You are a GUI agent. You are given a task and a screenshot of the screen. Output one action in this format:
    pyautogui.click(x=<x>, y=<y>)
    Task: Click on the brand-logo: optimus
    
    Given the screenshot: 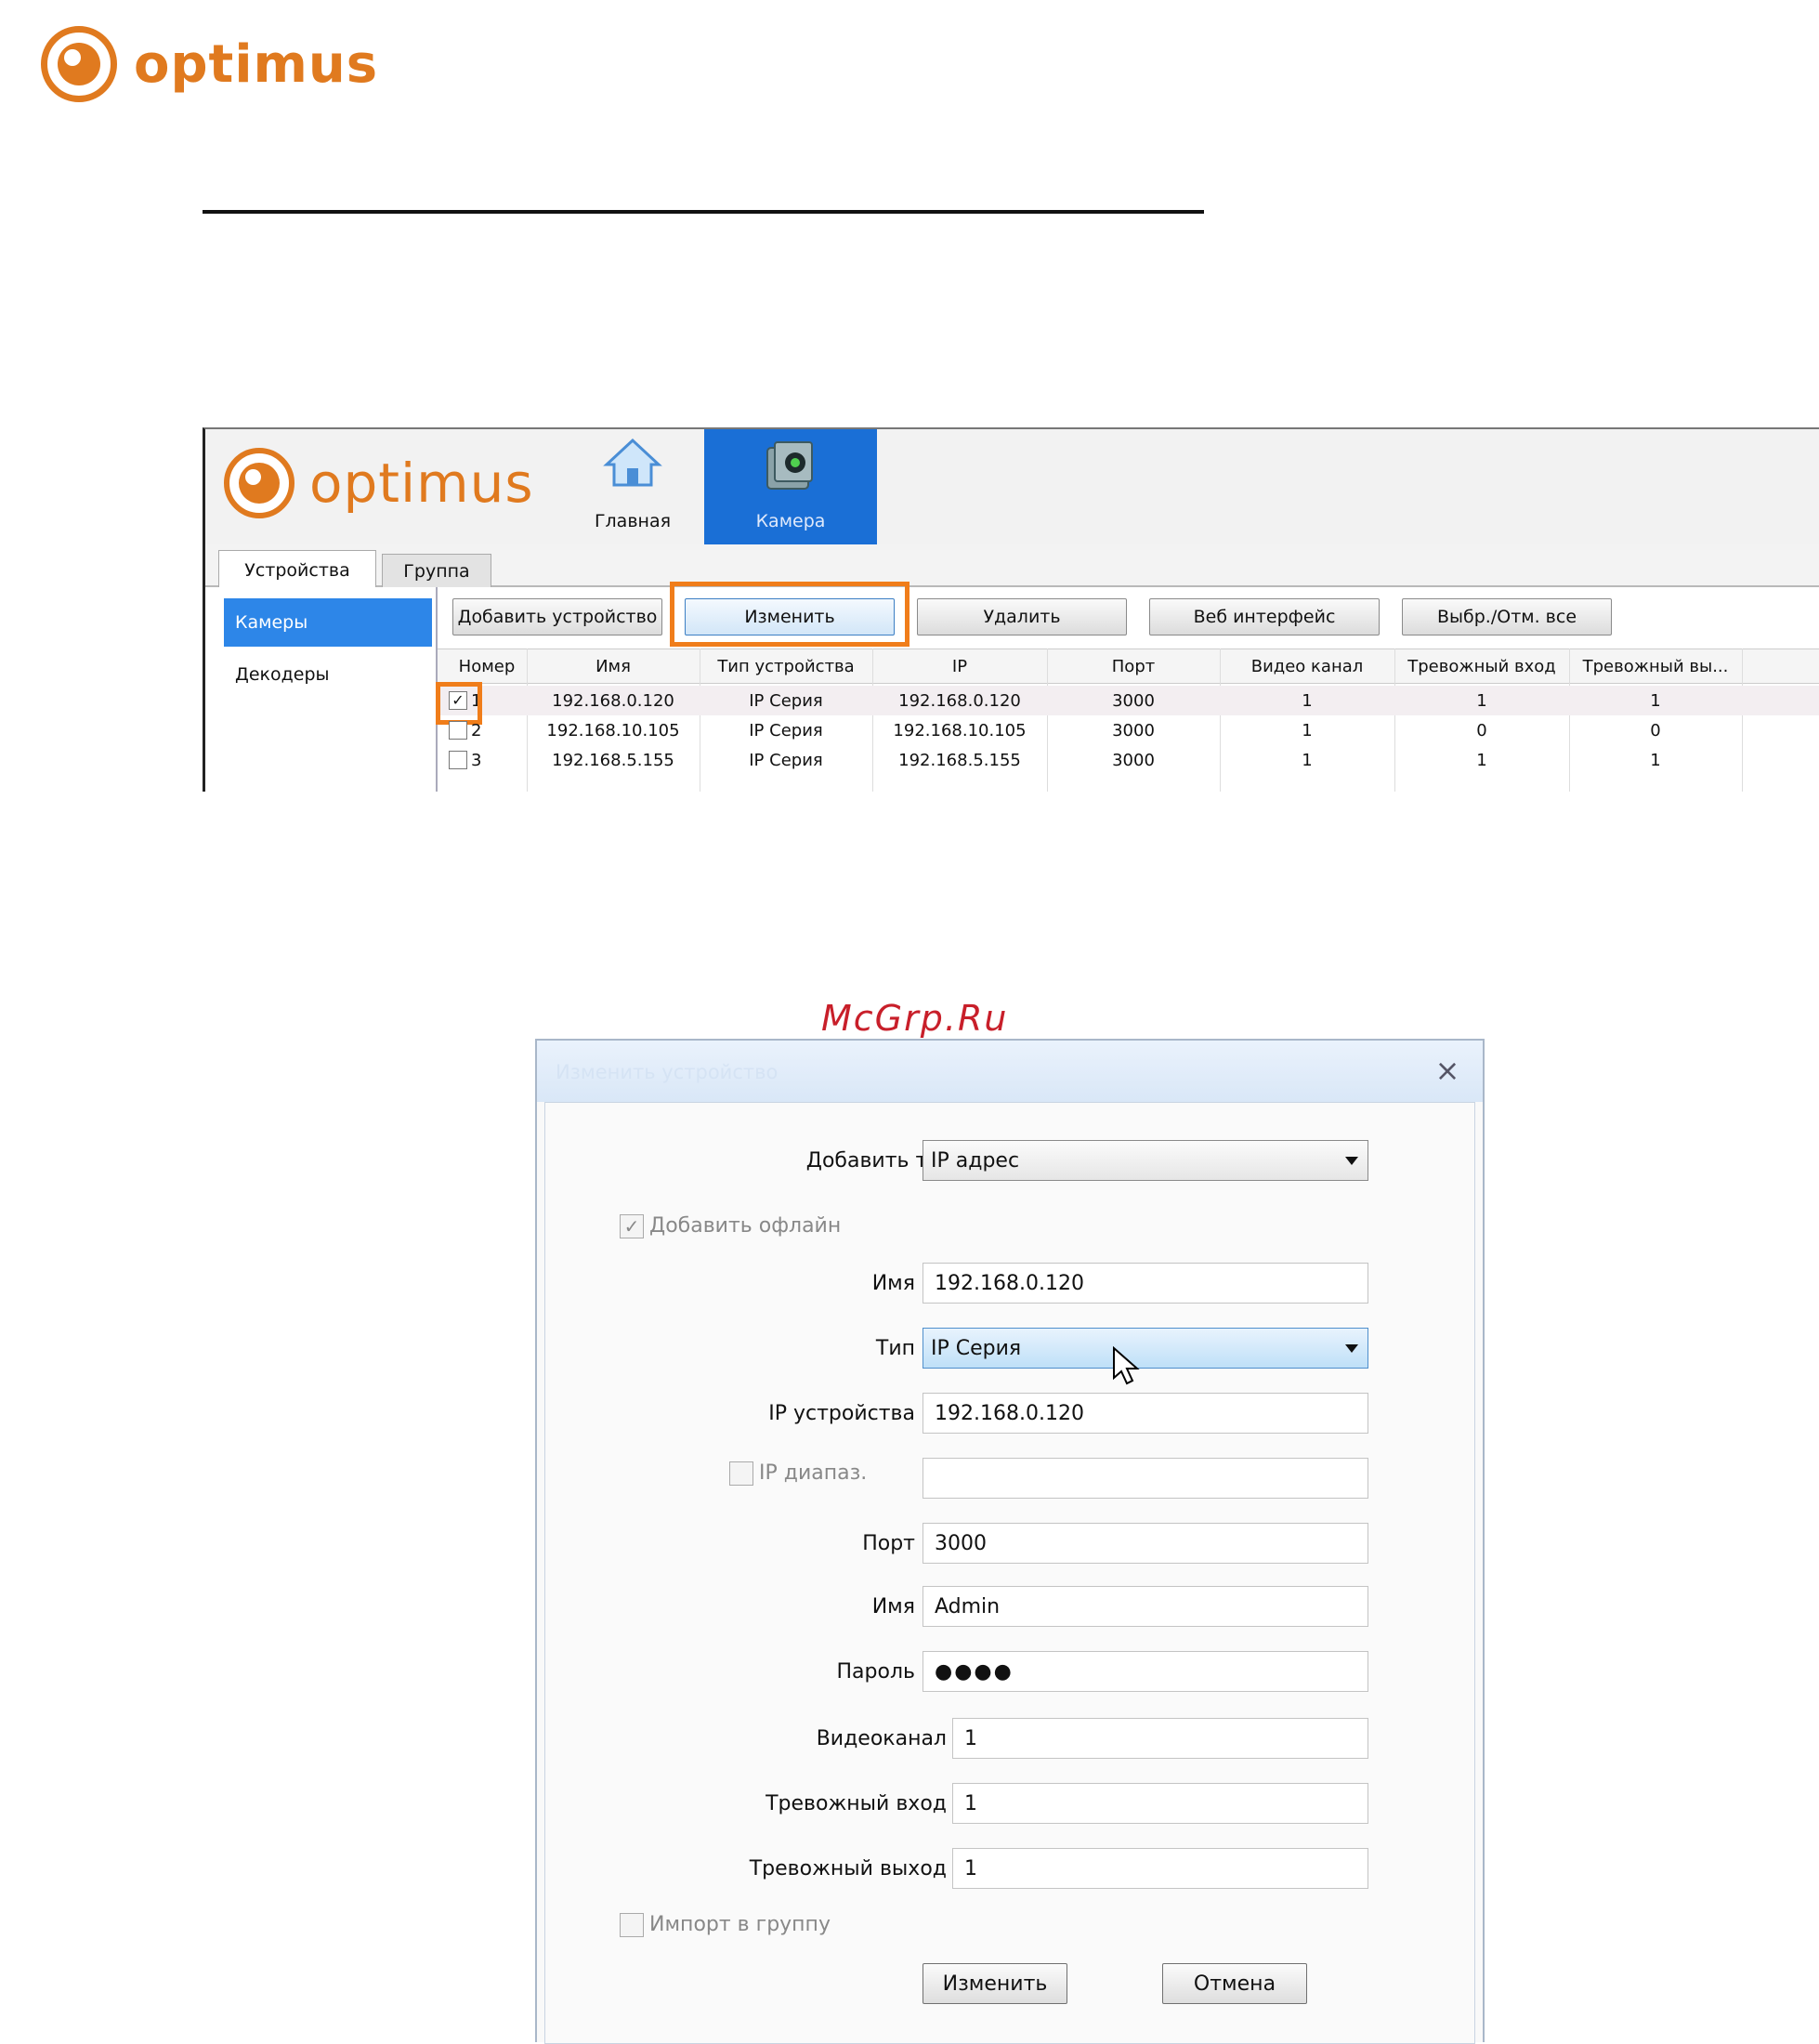 What is the action you would take?
    pyautogui.click(x=217, y=64)
    